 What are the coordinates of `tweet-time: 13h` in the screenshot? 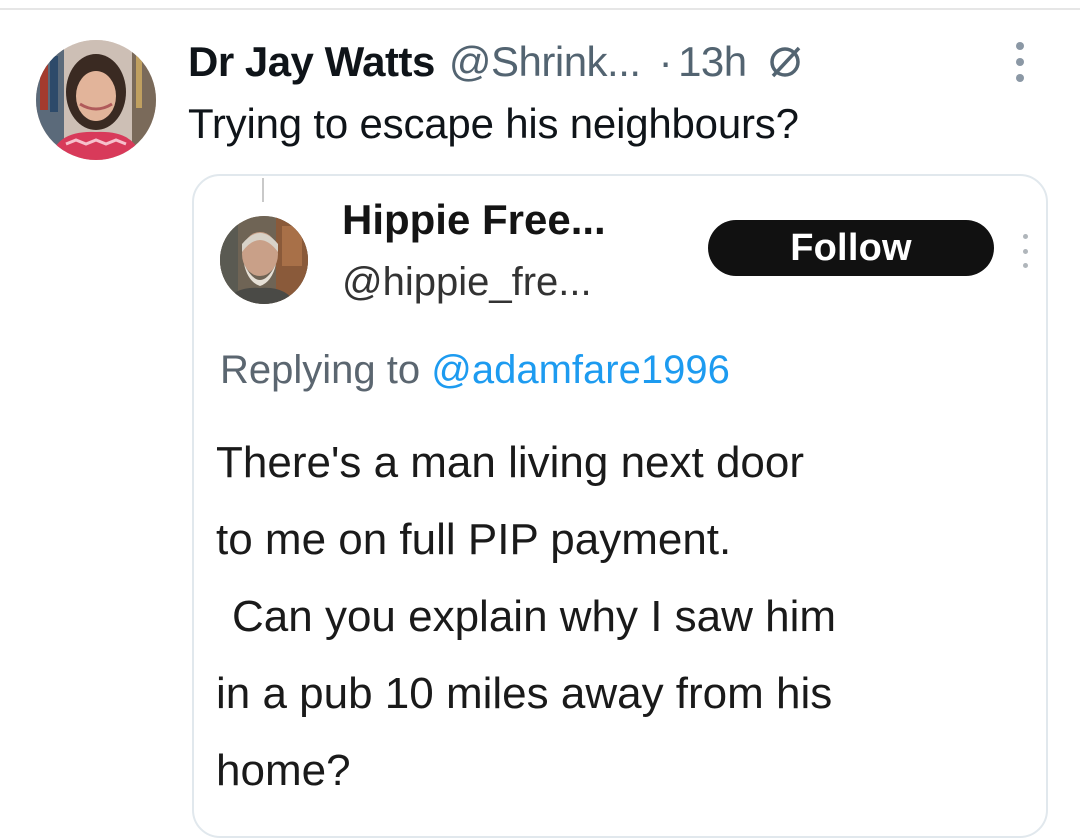 It's located at (712, 62).